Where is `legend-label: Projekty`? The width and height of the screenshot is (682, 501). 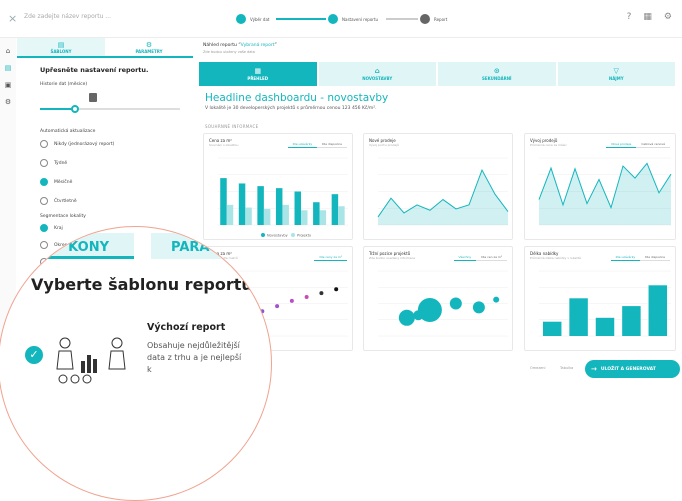 legend-label: Projekty is located at coordinates (304, 236).